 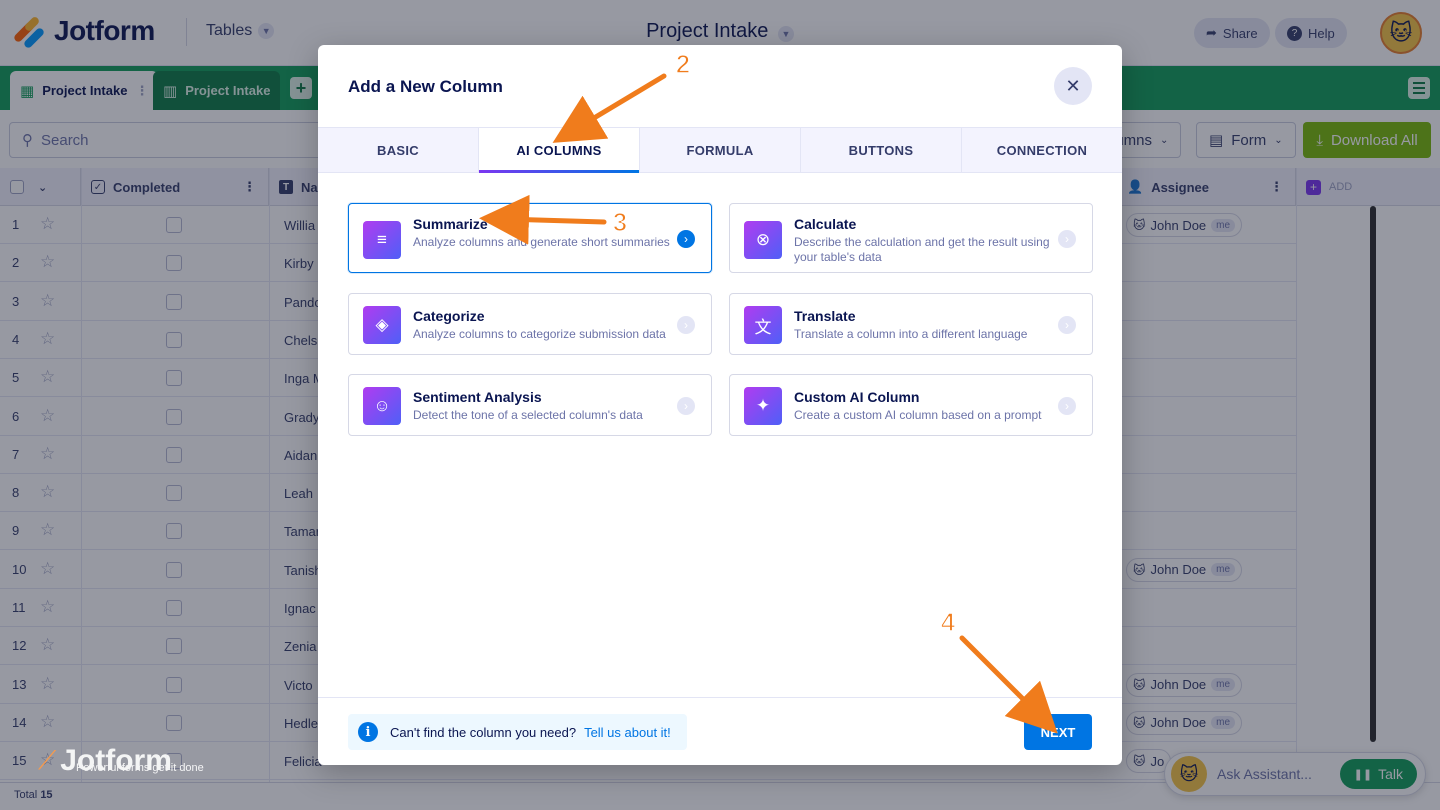 What do you see at coordinates (1042, 150) in the screenshot?
I see `tab-connection: CONNECTION` at bounding box center [1042, 150].